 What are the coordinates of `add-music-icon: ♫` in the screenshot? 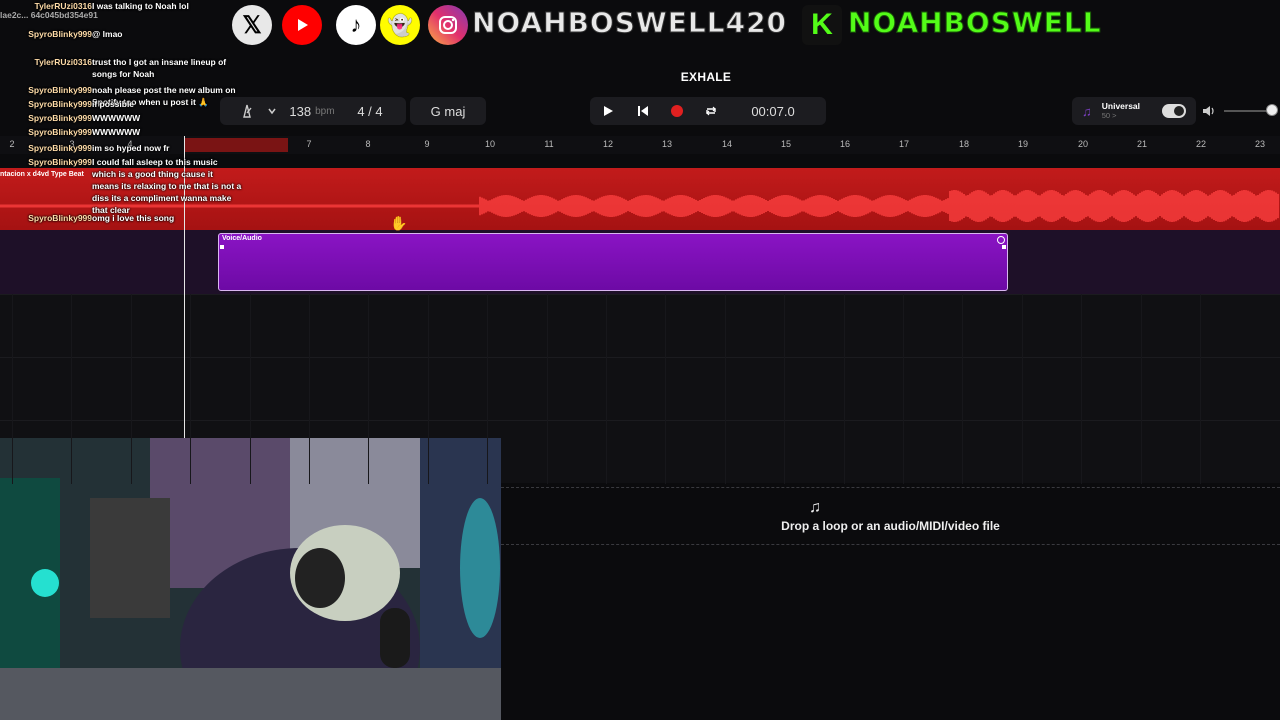 It's located at (815, 507).